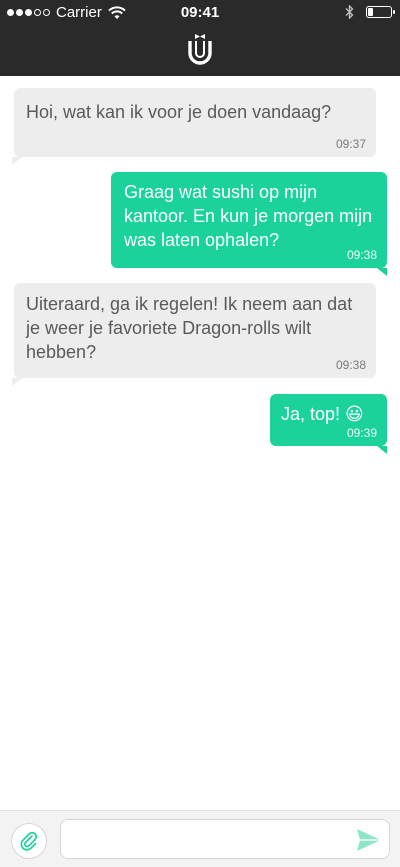 The width and height of the screenshot is (400, 867). Describe the element at coordinates (369, 840) in the screenshot. I see `send-icon` at that location.